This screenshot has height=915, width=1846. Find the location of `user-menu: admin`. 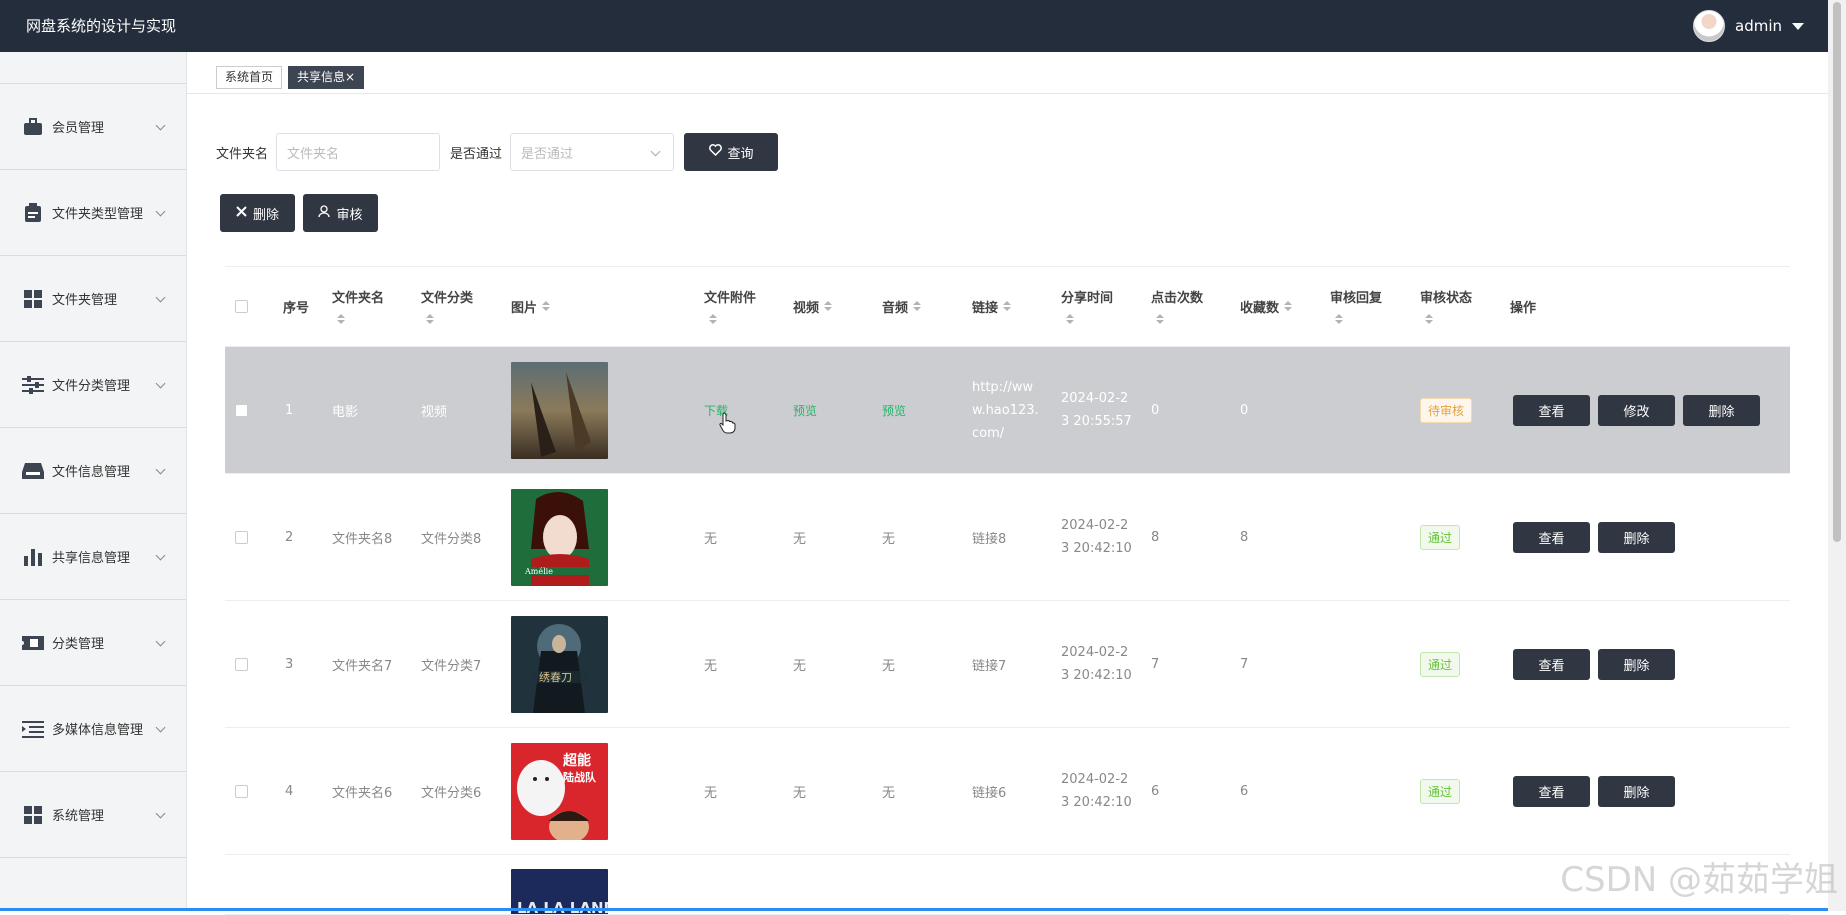

user-menu: admin is located at coordinates (1748, 26).